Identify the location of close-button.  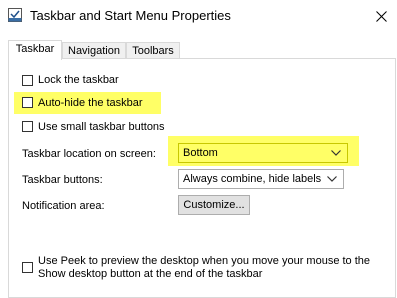
(381, 16).